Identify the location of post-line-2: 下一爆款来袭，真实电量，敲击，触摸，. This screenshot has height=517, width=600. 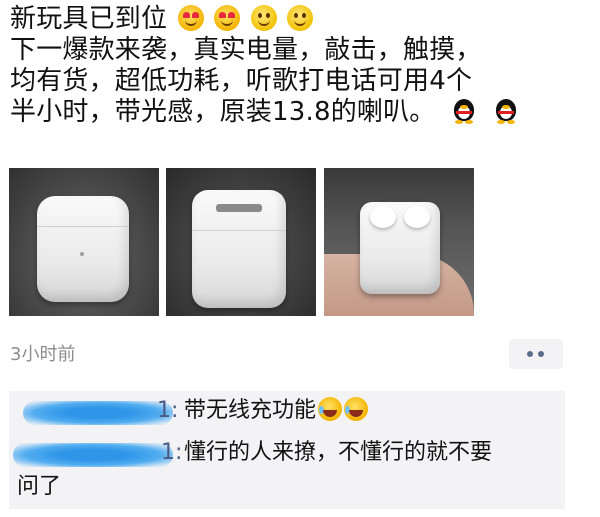
(246, 50).